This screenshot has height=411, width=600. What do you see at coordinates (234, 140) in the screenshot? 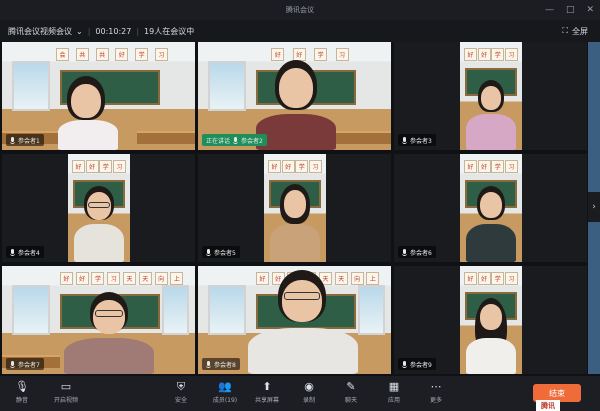
I see `participant-label: 正在讲话 参会者2` at bounding box center [234, 140].